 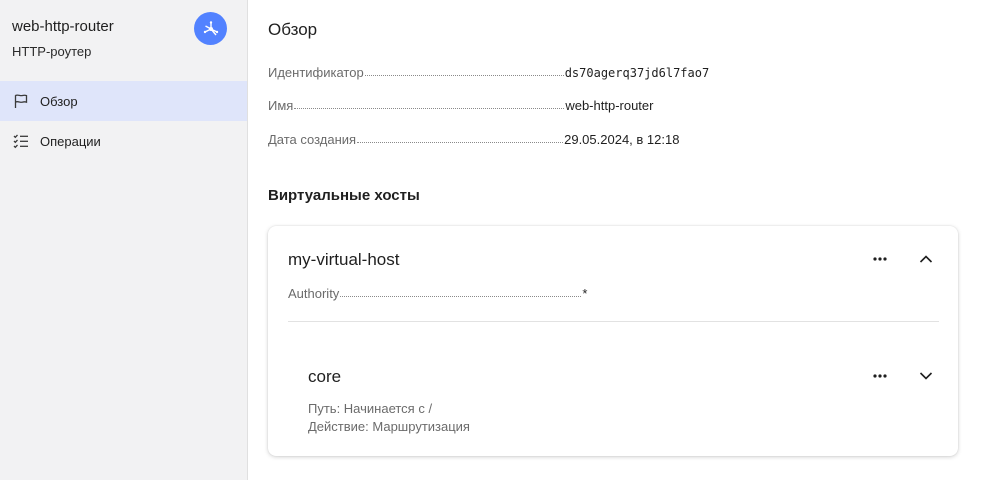 What do you see at coordinates (293, 29) in the screenshot?
I see `page-title: Обзор` at bounding box center [293, 29].